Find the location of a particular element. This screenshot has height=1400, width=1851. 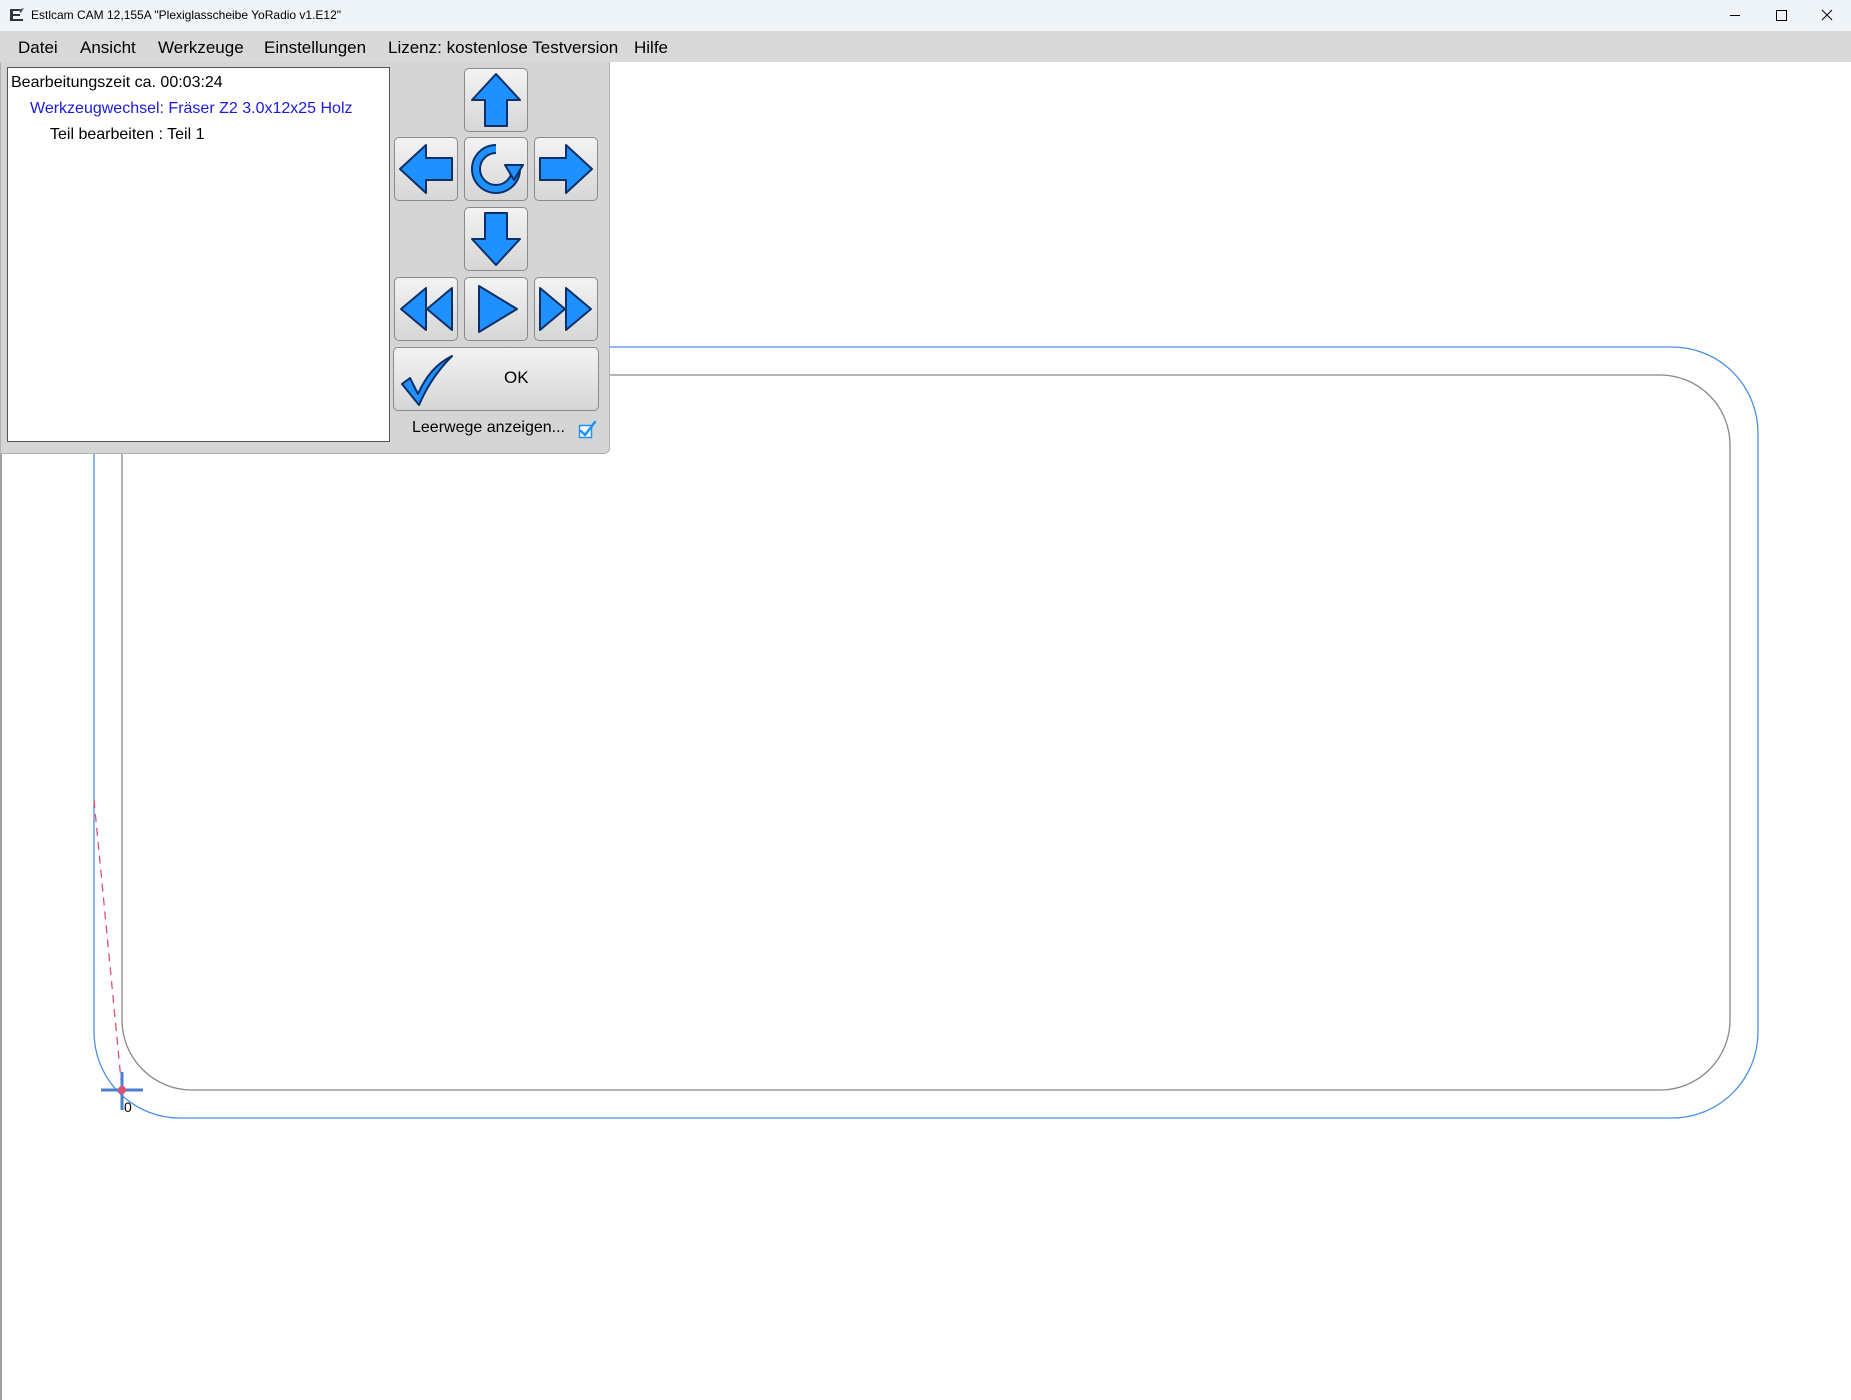

machining-time: Bearbeitungszeit ca. 00:03:24 is located at coordinates (117, 82).